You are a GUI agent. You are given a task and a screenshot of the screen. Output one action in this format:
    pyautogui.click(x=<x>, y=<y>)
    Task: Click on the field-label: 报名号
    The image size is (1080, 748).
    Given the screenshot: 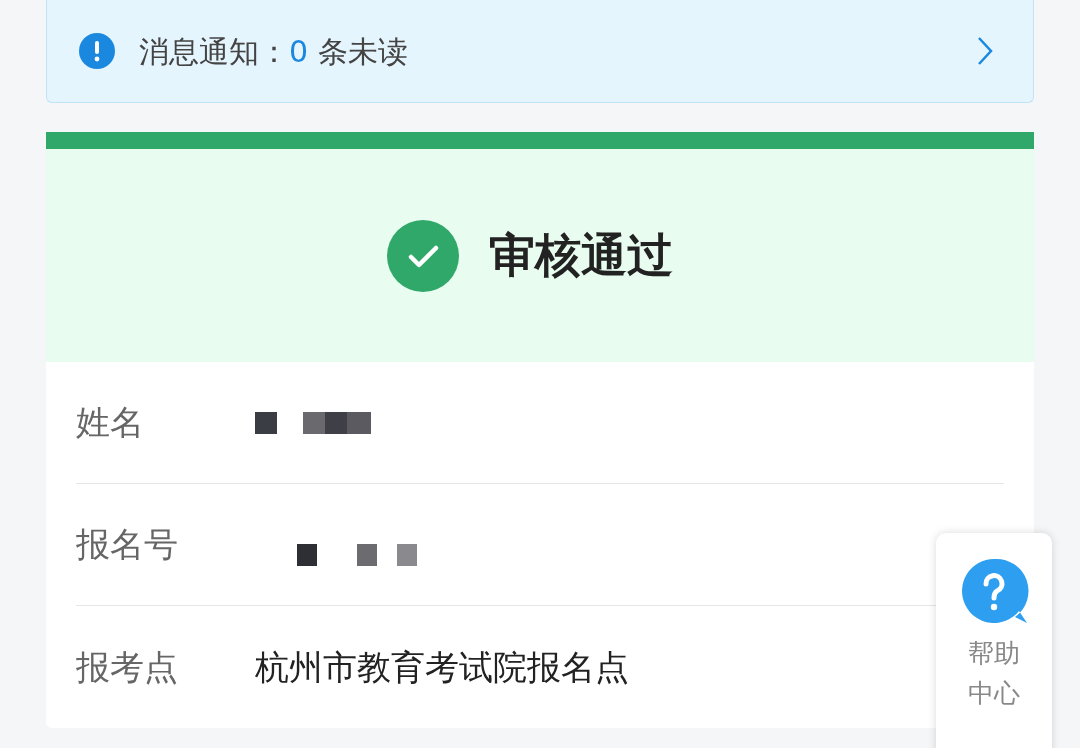 What is the action you would take?
    pyautogui.click(x=127, y=544)
    